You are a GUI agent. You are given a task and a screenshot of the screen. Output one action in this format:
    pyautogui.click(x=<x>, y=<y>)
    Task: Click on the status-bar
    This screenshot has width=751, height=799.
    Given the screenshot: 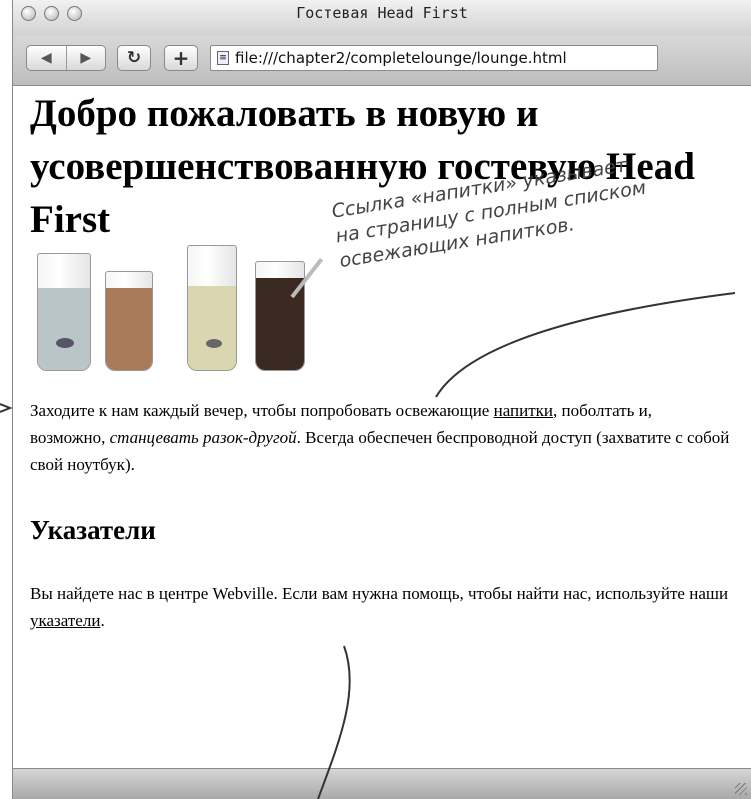 What is the action you would take?
    pyautogui.click(x=382, y=783)
    